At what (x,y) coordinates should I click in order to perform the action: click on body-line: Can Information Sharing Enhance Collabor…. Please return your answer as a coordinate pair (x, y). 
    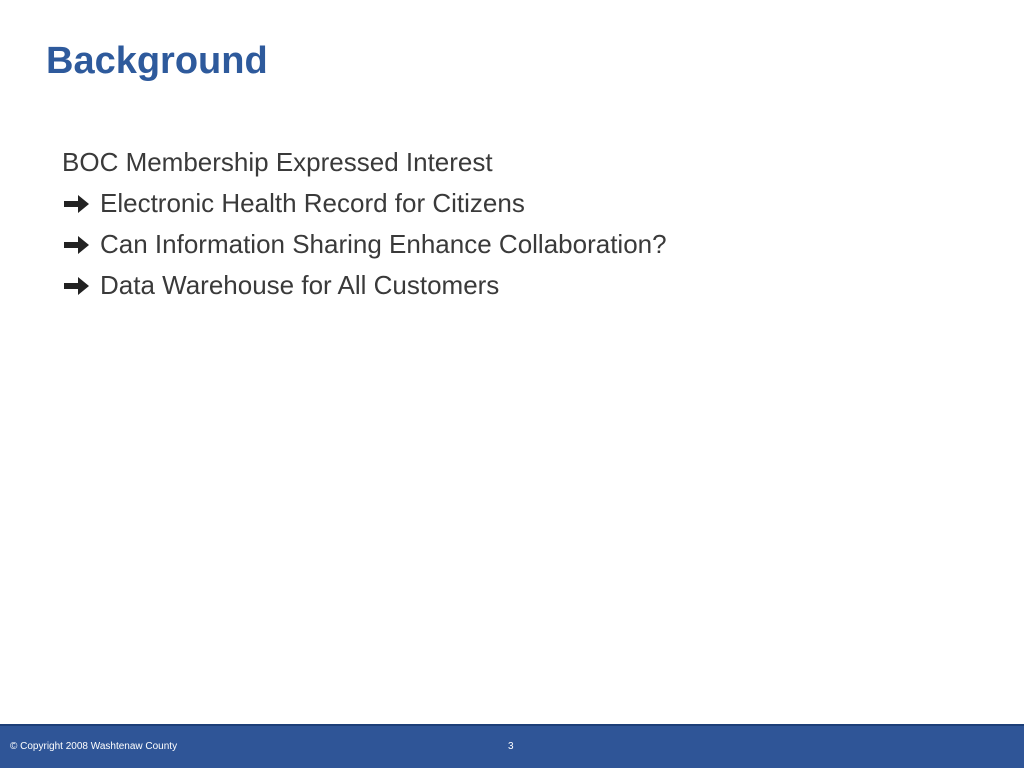
    Looking at the image, I should click on (364, 244).